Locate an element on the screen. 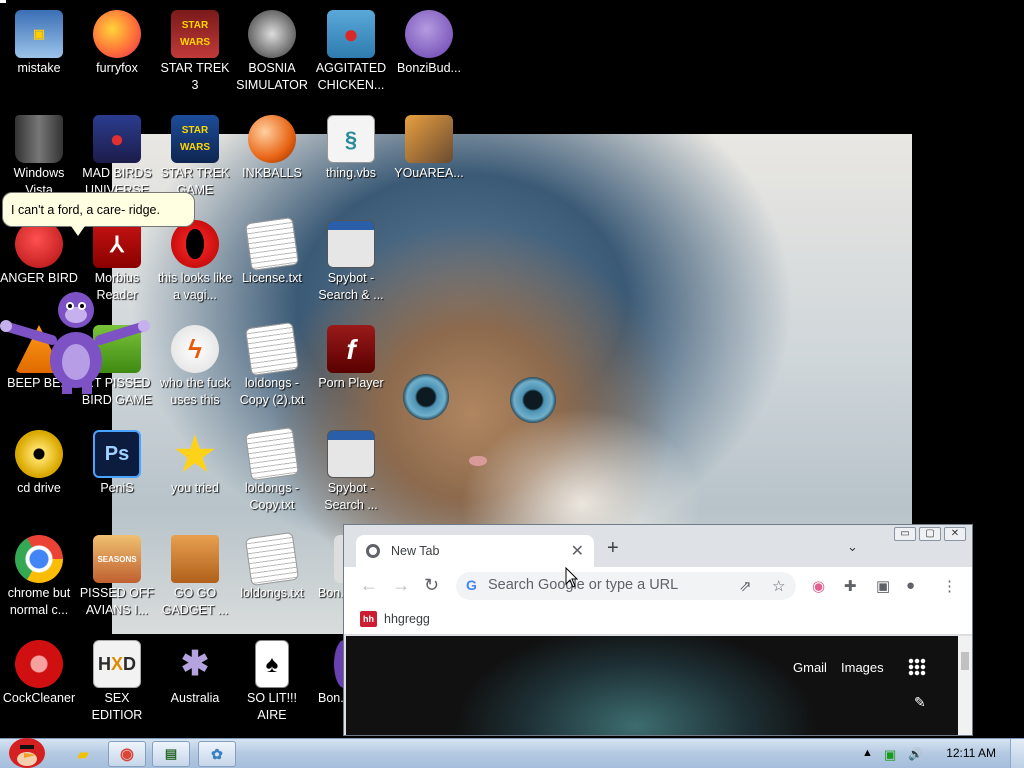 This screenshot has width=1024, height=768. firefox-icon is located at coordinates (117, 34).